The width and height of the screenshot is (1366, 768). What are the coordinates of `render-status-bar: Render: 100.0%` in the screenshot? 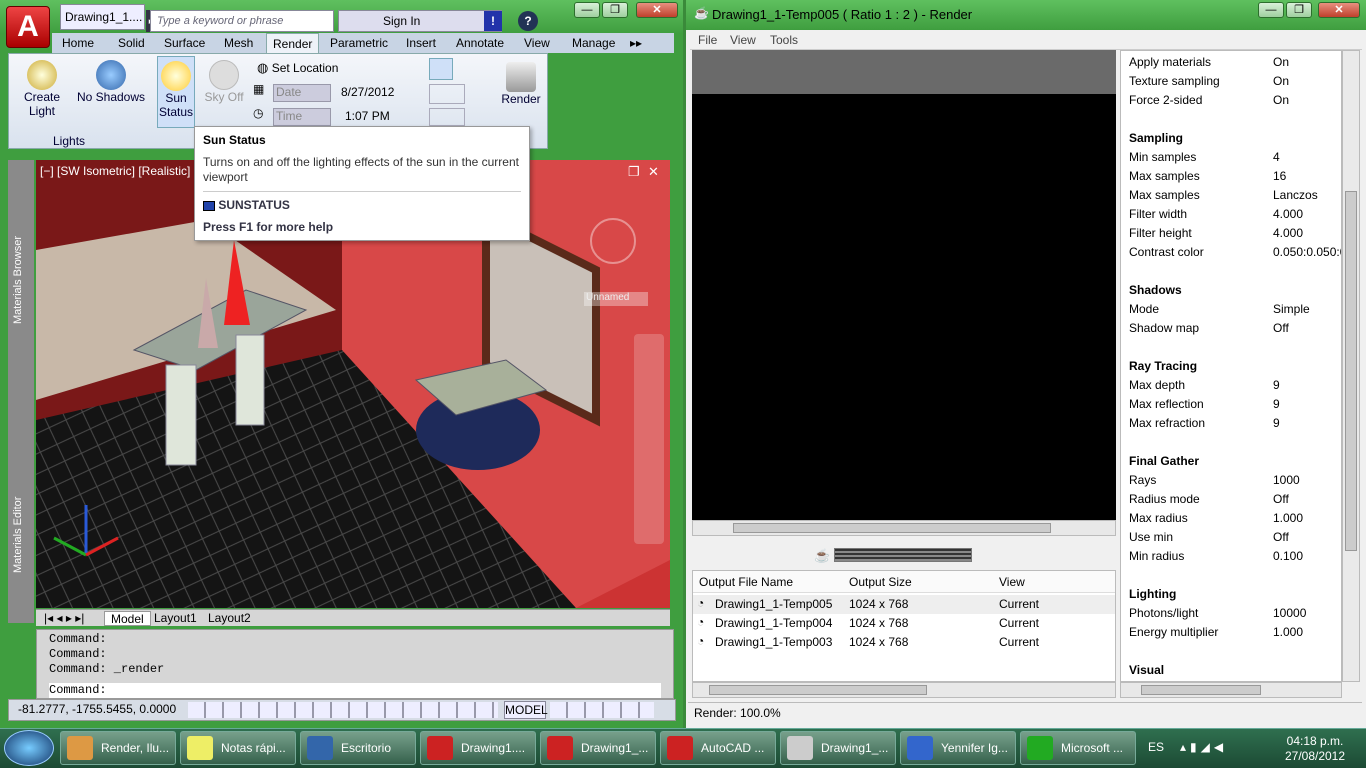 It's located at (1025, 713).